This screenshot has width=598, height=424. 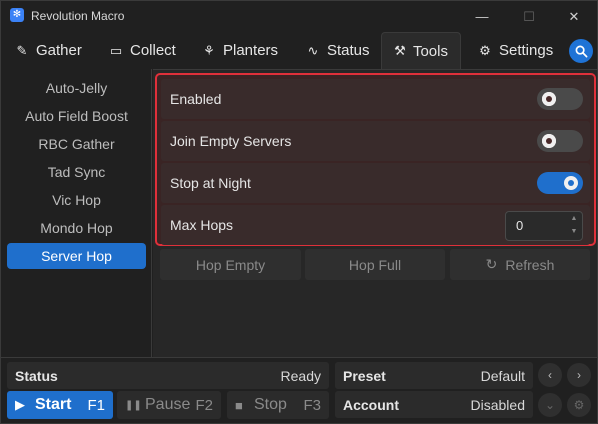 I want to click on setting-max-hops: Max Hops 0 ▲ ▼, so click(x=375, y=225).